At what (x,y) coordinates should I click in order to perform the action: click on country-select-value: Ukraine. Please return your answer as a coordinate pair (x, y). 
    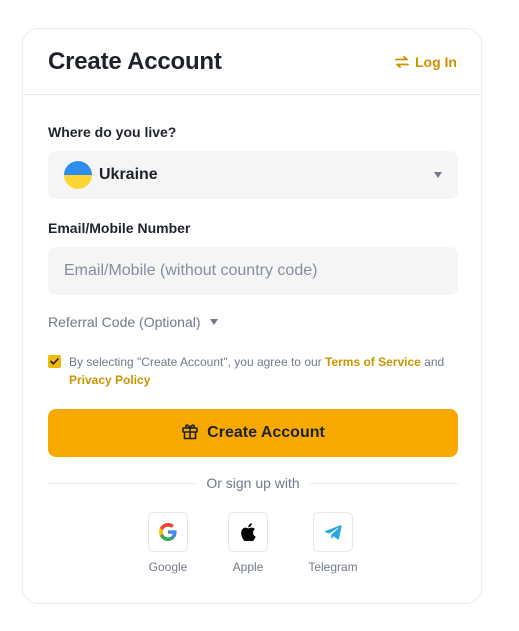
    Looking at the image, I should click on (128, 174).